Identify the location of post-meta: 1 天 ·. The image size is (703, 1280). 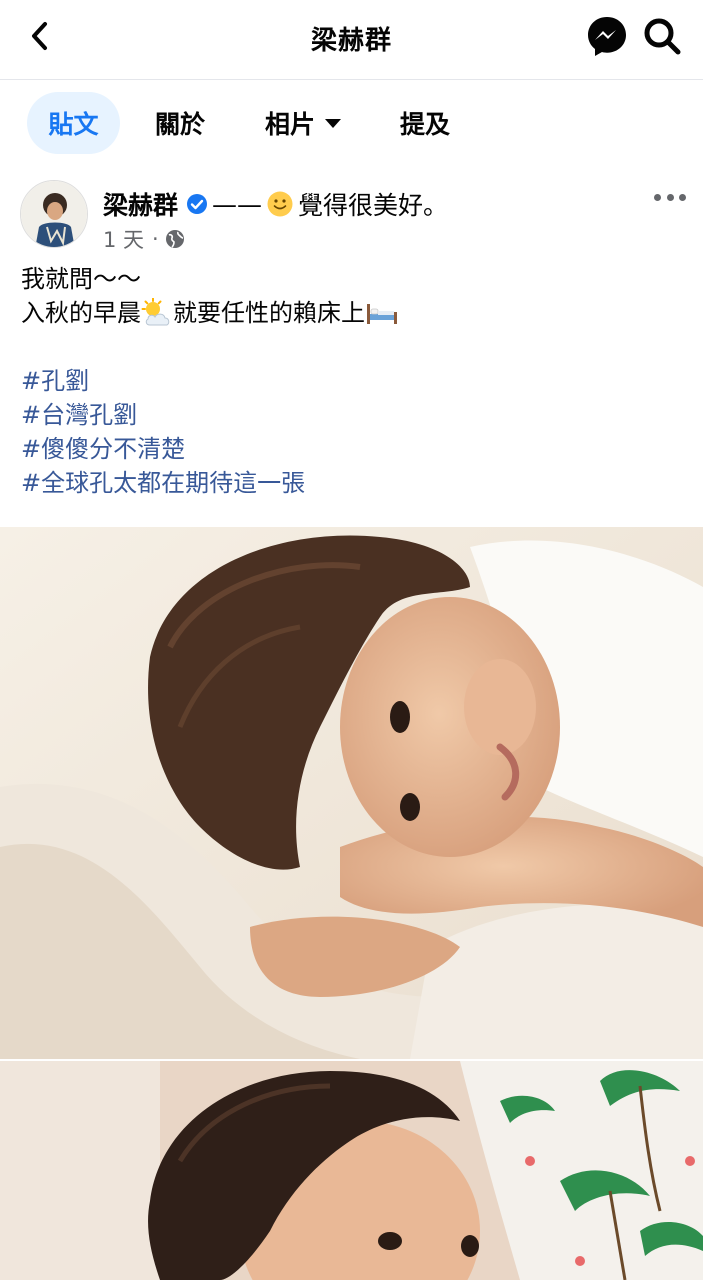
(144, 239).